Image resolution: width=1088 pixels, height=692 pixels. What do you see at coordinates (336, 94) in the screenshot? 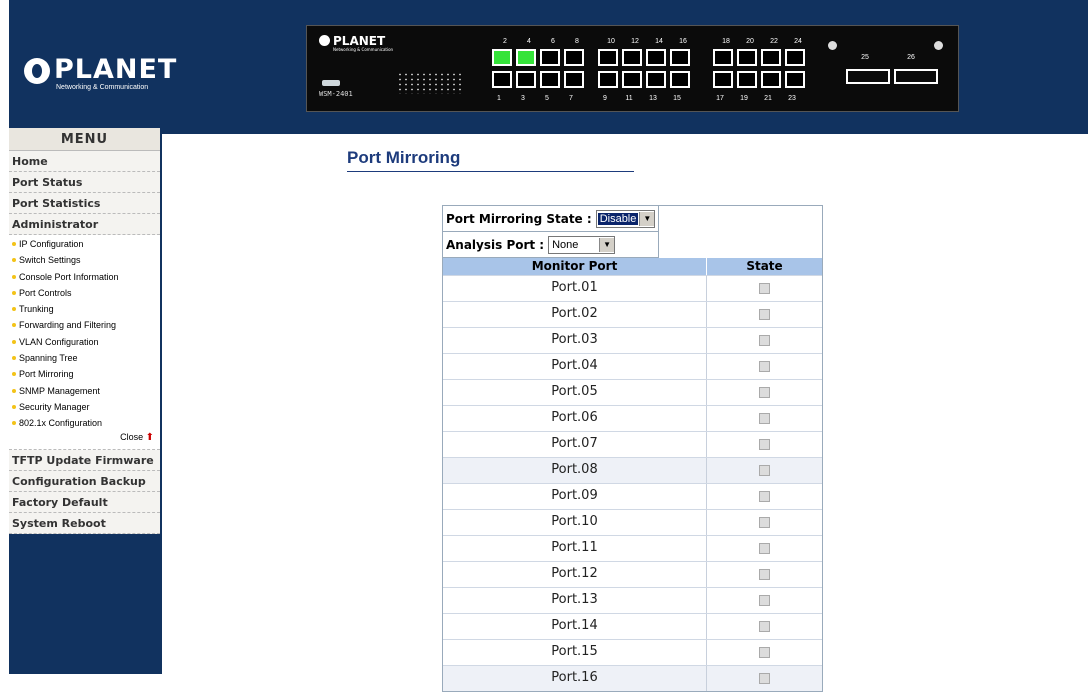
I see `switch-model: WSM-2401` at bounding box center [336, 94].